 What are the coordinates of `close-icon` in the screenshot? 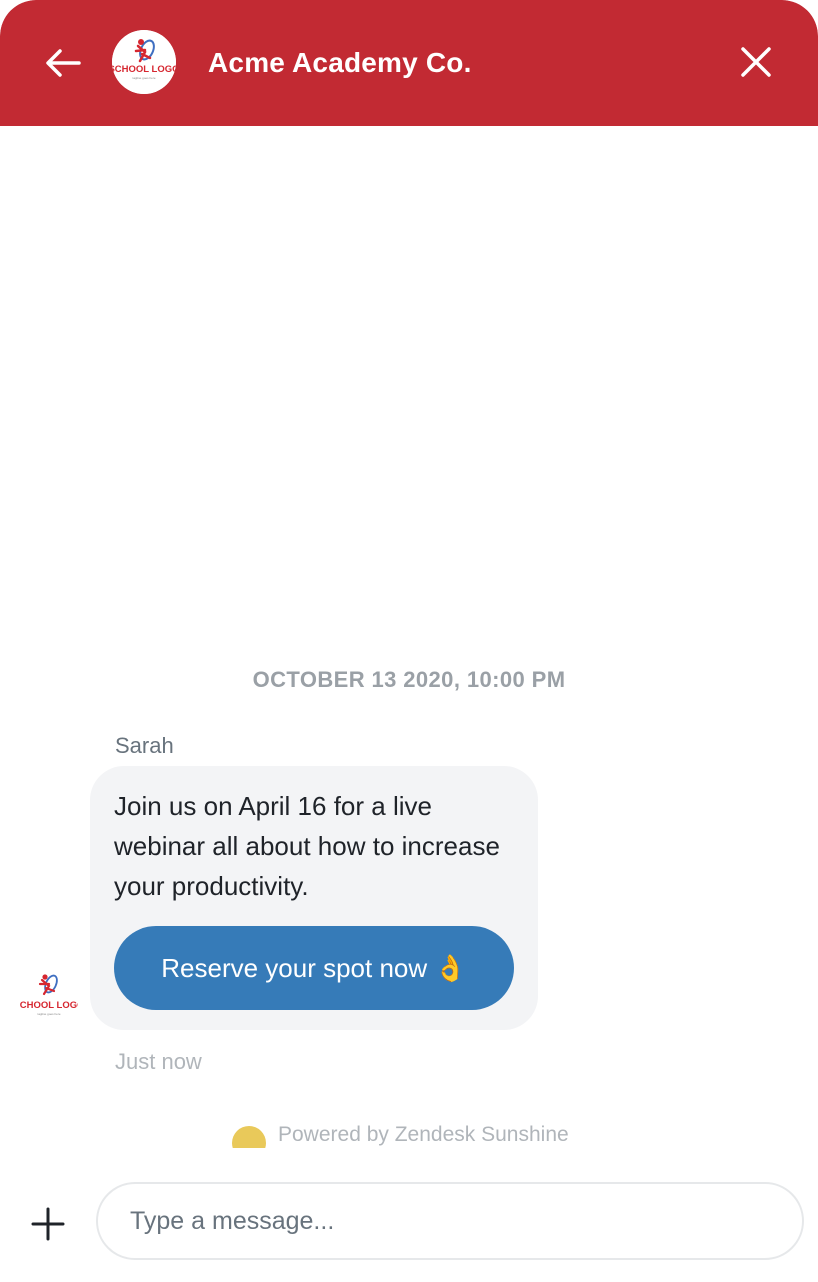 It's located at (756, 62).